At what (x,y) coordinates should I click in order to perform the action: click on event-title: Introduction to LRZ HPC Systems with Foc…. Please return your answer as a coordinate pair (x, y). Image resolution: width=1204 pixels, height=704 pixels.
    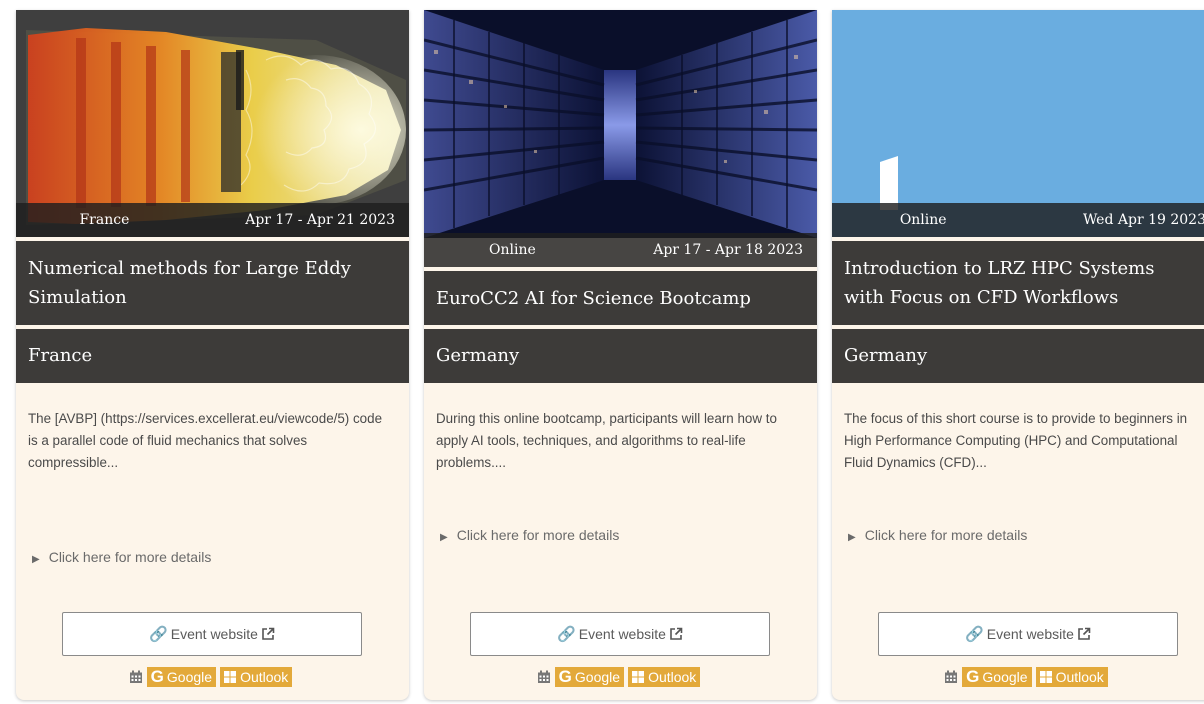
    Looking at the image, I should click on (999, 283).